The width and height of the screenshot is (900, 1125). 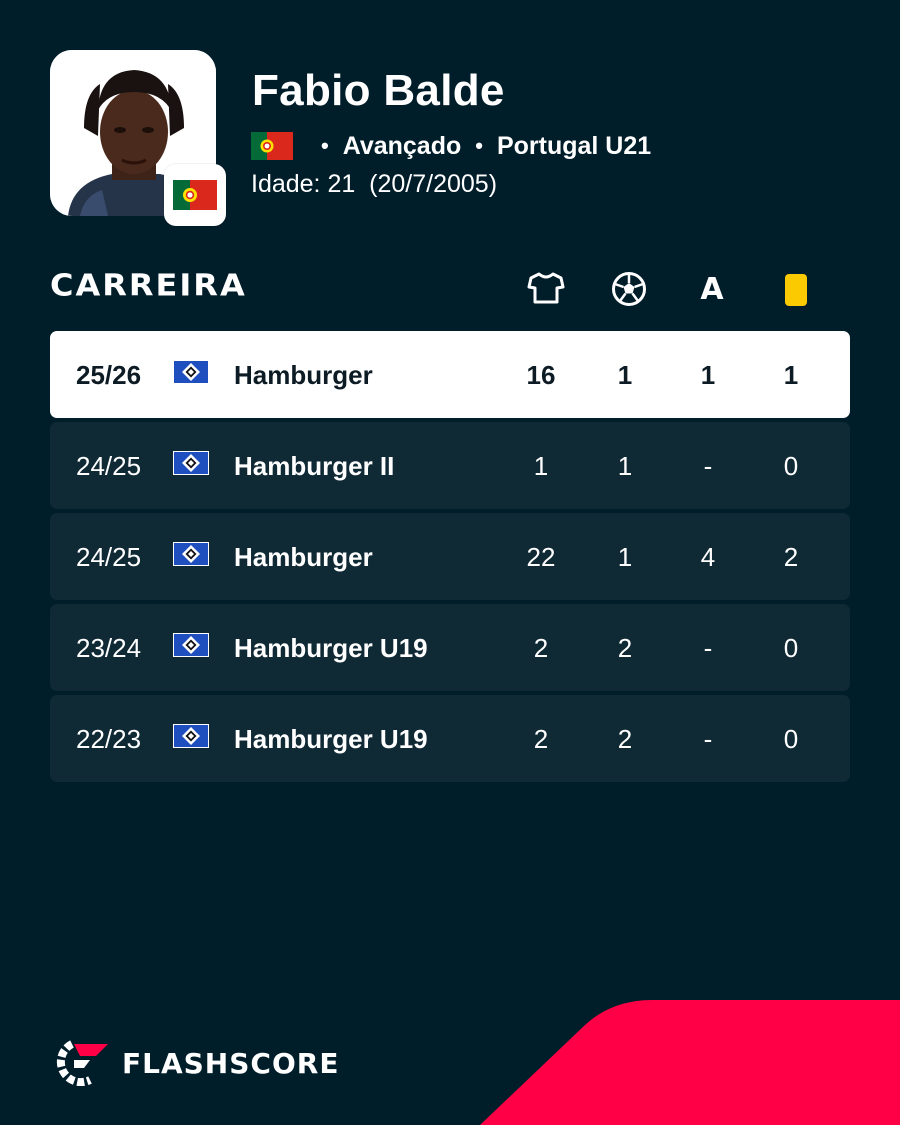 What do you see at coordinates (574, 145) in the screenshot?
I see `player-team: Portugal U21` at bounding box center [574, 145].